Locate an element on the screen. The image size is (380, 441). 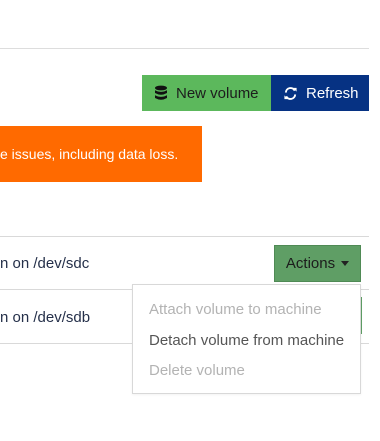
new-volume-label: New volume is located at coordinates (217, 93).